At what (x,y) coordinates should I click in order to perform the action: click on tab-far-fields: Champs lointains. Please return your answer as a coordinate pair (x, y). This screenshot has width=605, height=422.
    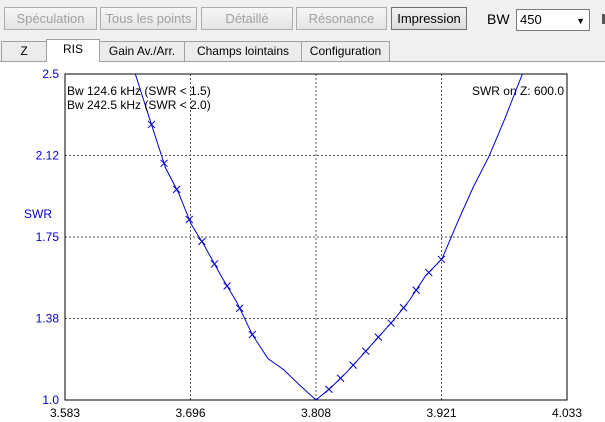
    Looking at the image, I should click on (243, 51).